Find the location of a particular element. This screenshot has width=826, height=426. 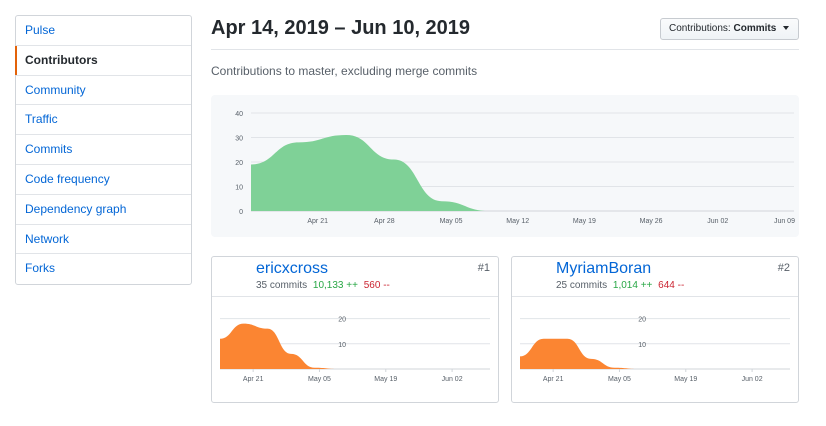

deletions-count: 560 -- is located at coordinates (376, 285).